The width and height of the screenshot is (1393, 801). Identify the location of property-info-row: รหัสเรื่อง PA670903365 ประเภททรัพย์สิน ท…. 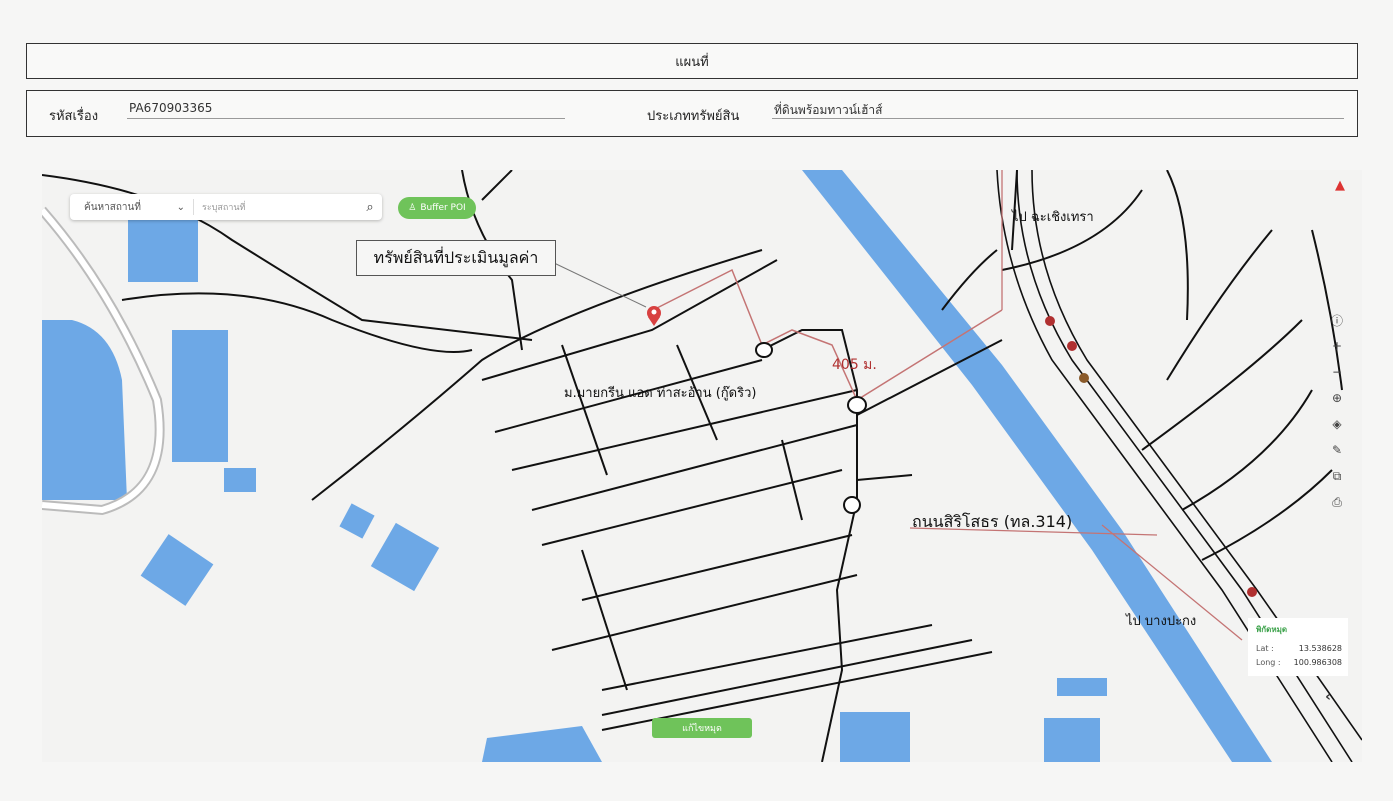
(692, 113).